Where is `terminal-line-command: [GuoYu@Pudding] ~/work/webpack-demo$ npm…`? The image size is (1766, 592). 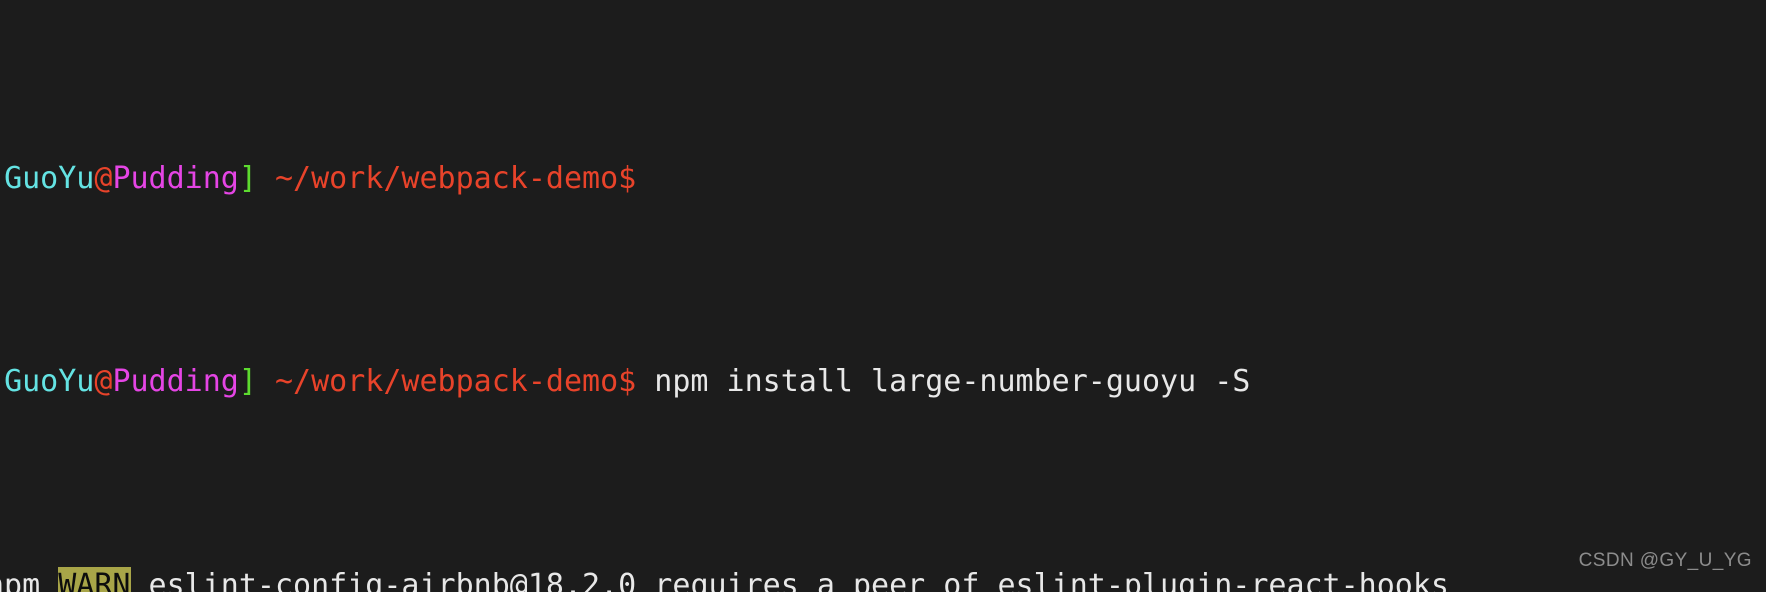
terminal-line-command: [GuoYu@Pudding] ~/work/webpack-demo$ npm… is located at coordinates (883, 382).